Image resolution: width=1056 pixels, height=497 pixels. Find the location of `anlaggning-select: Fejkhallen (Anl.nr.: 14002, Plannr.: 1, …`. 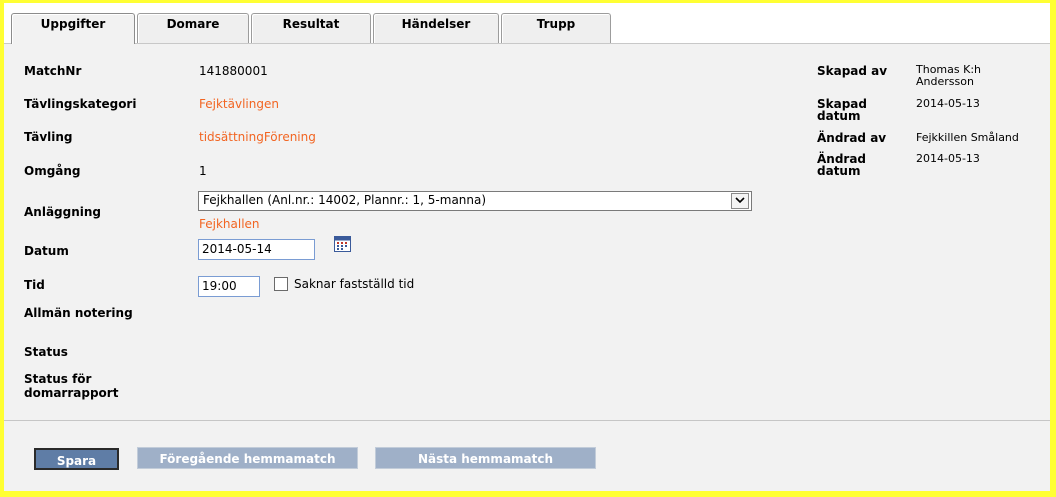

anlaggning-select: Fejkhallen (Anl.nr.: 14002, Plannr.: 1, … is located at coordinates (475, 201).